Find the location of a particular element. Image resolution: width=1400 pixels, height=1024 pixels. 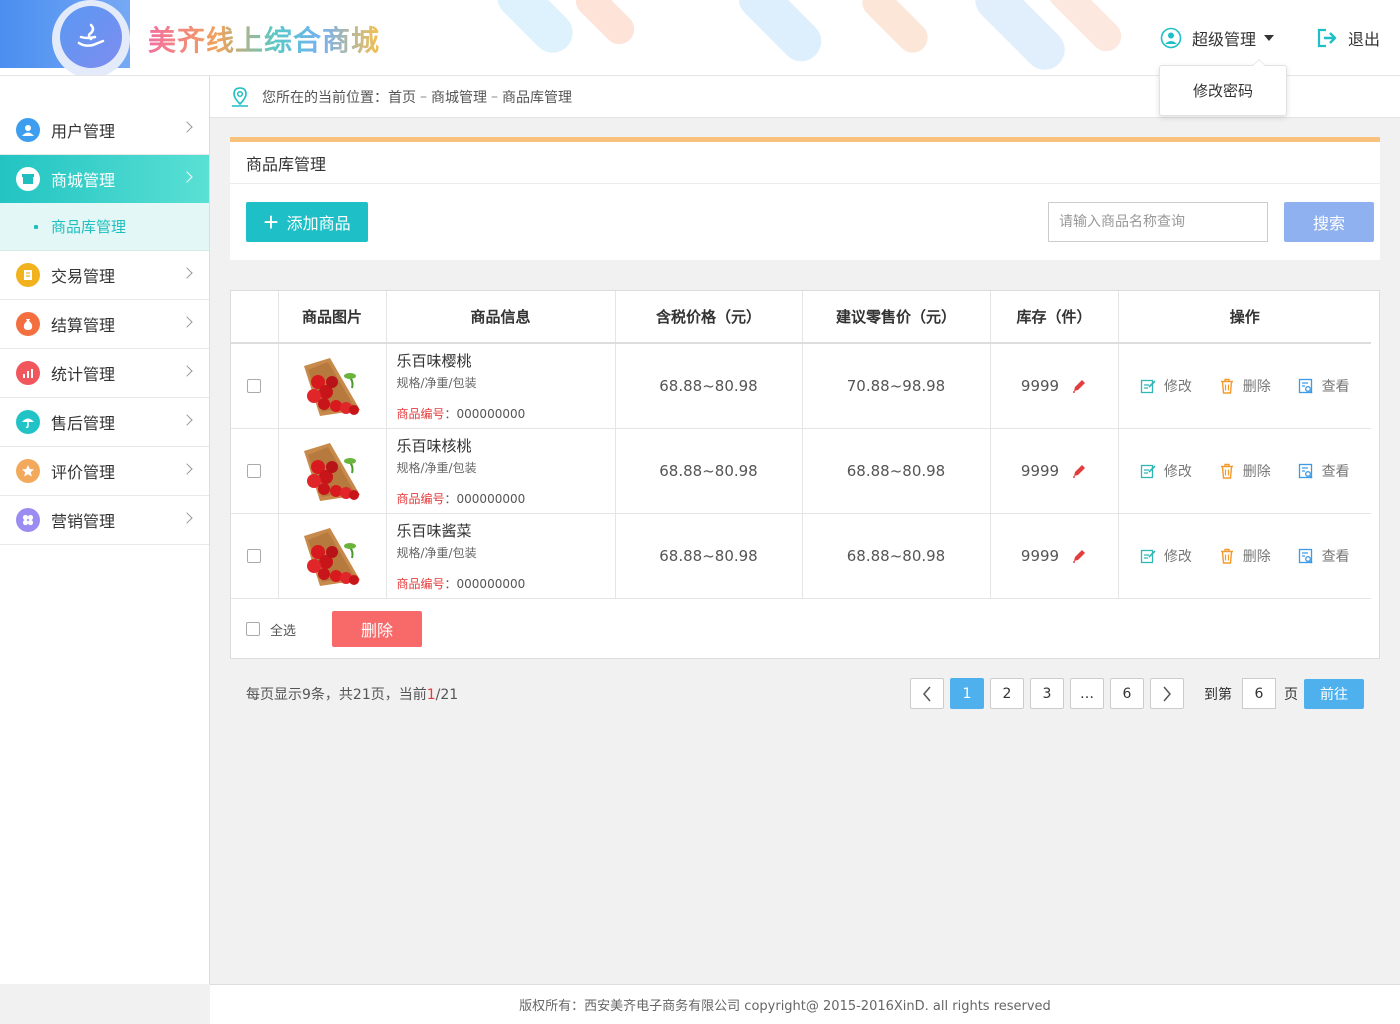

logo is located at coordinates (91, 37).